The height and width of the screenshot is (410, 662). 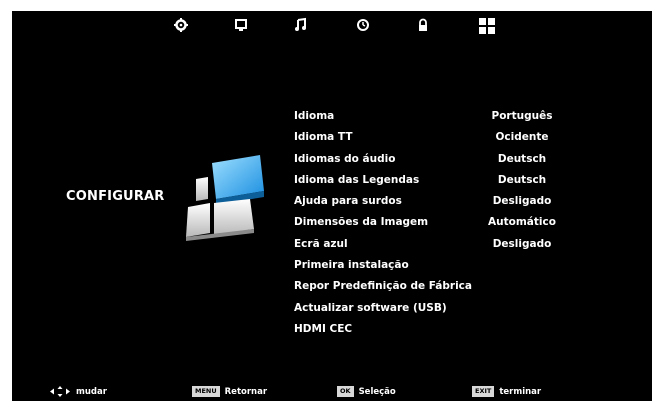 I want to click on tab-time, so click(x=366, y=27).